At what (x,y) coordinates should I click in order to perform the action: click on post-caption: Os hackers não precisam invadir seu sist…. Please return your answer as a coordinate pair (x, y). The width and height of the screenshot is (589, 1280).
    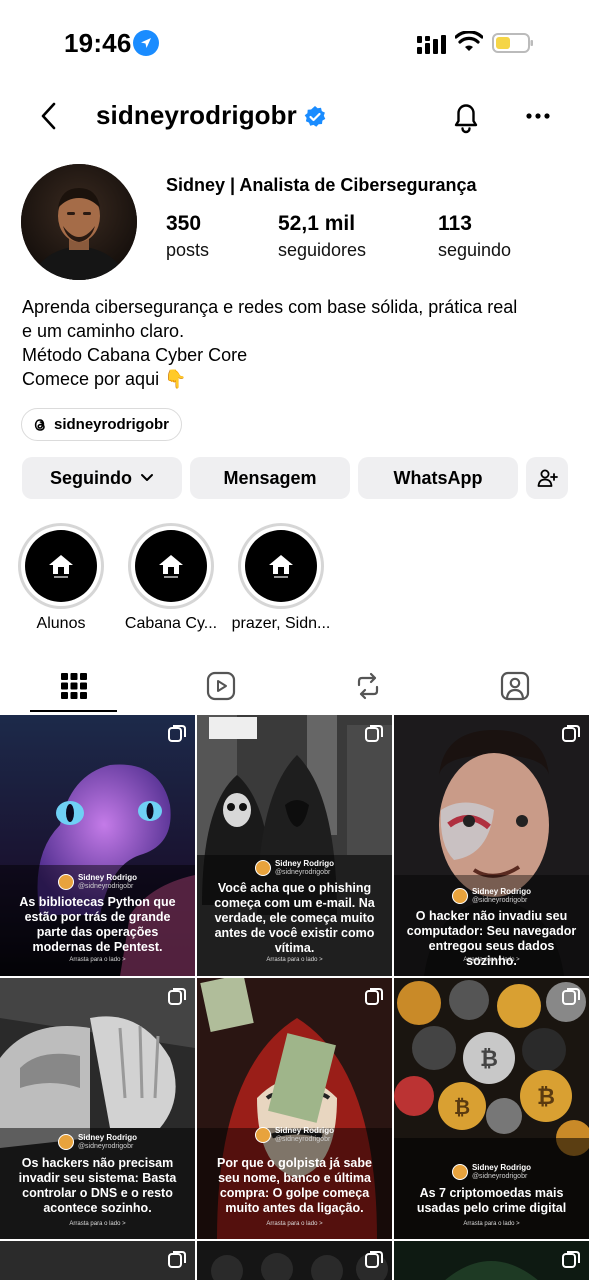
    Looking at the image, I should click on (97, 1185).